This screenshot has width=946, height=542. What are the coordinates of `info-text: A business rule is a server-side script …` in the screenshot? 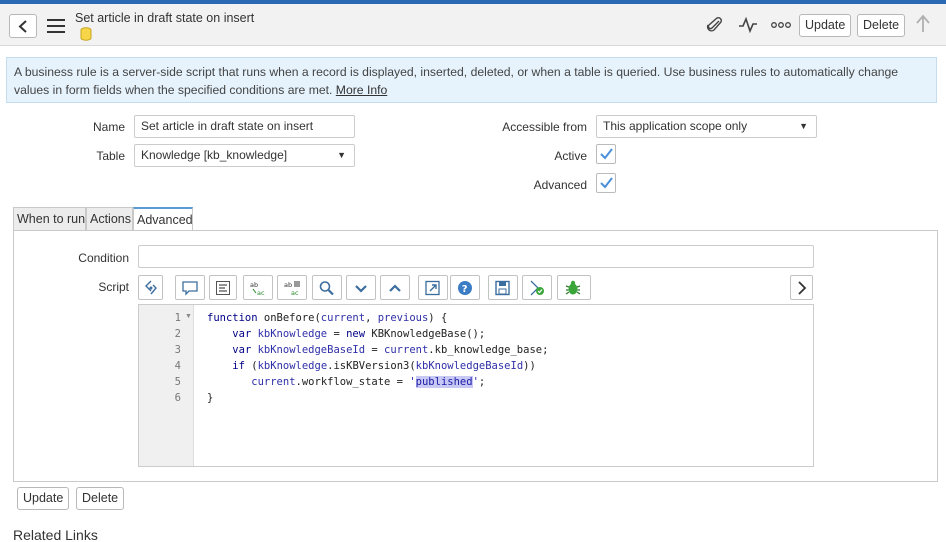 It's located at (456, 81).